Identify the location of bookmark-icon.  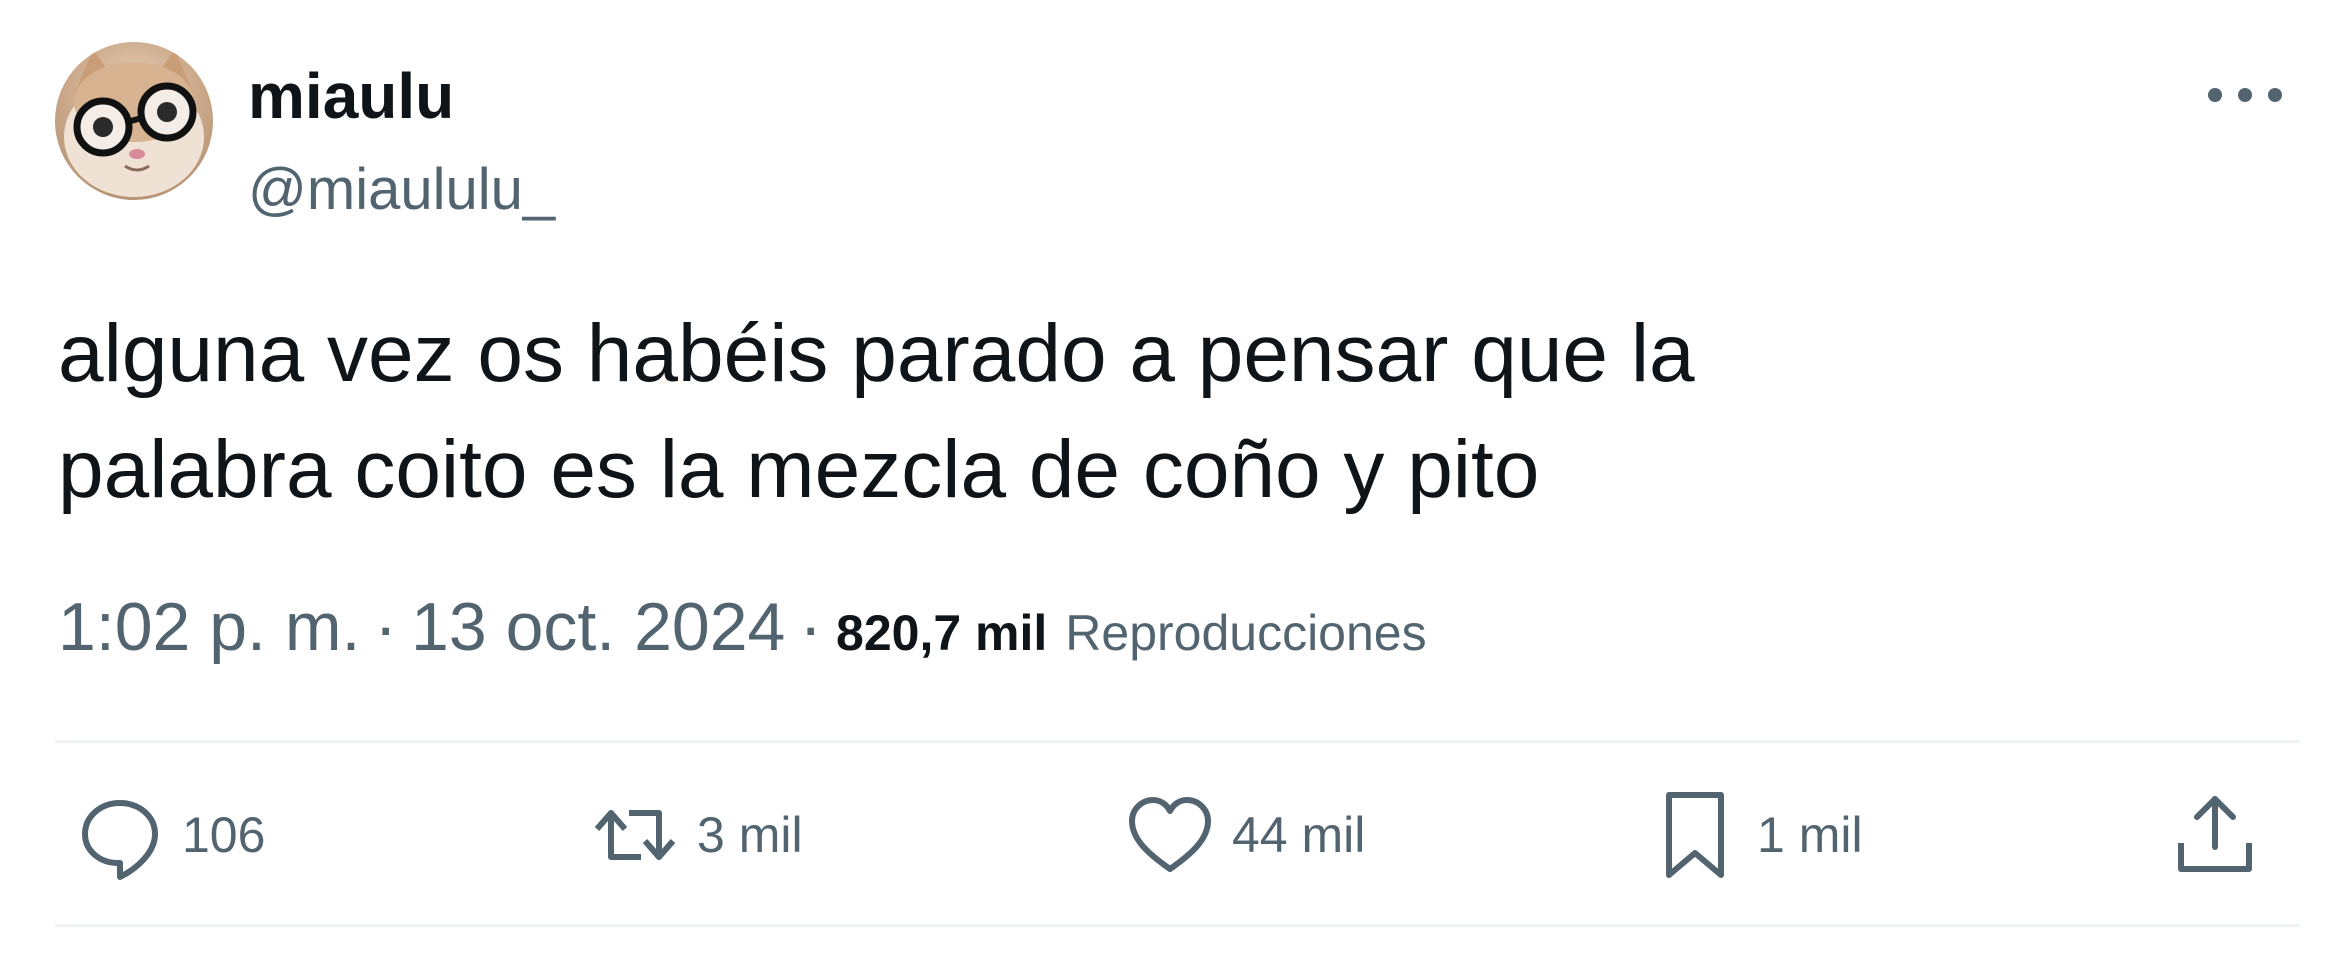
(1695, 835).